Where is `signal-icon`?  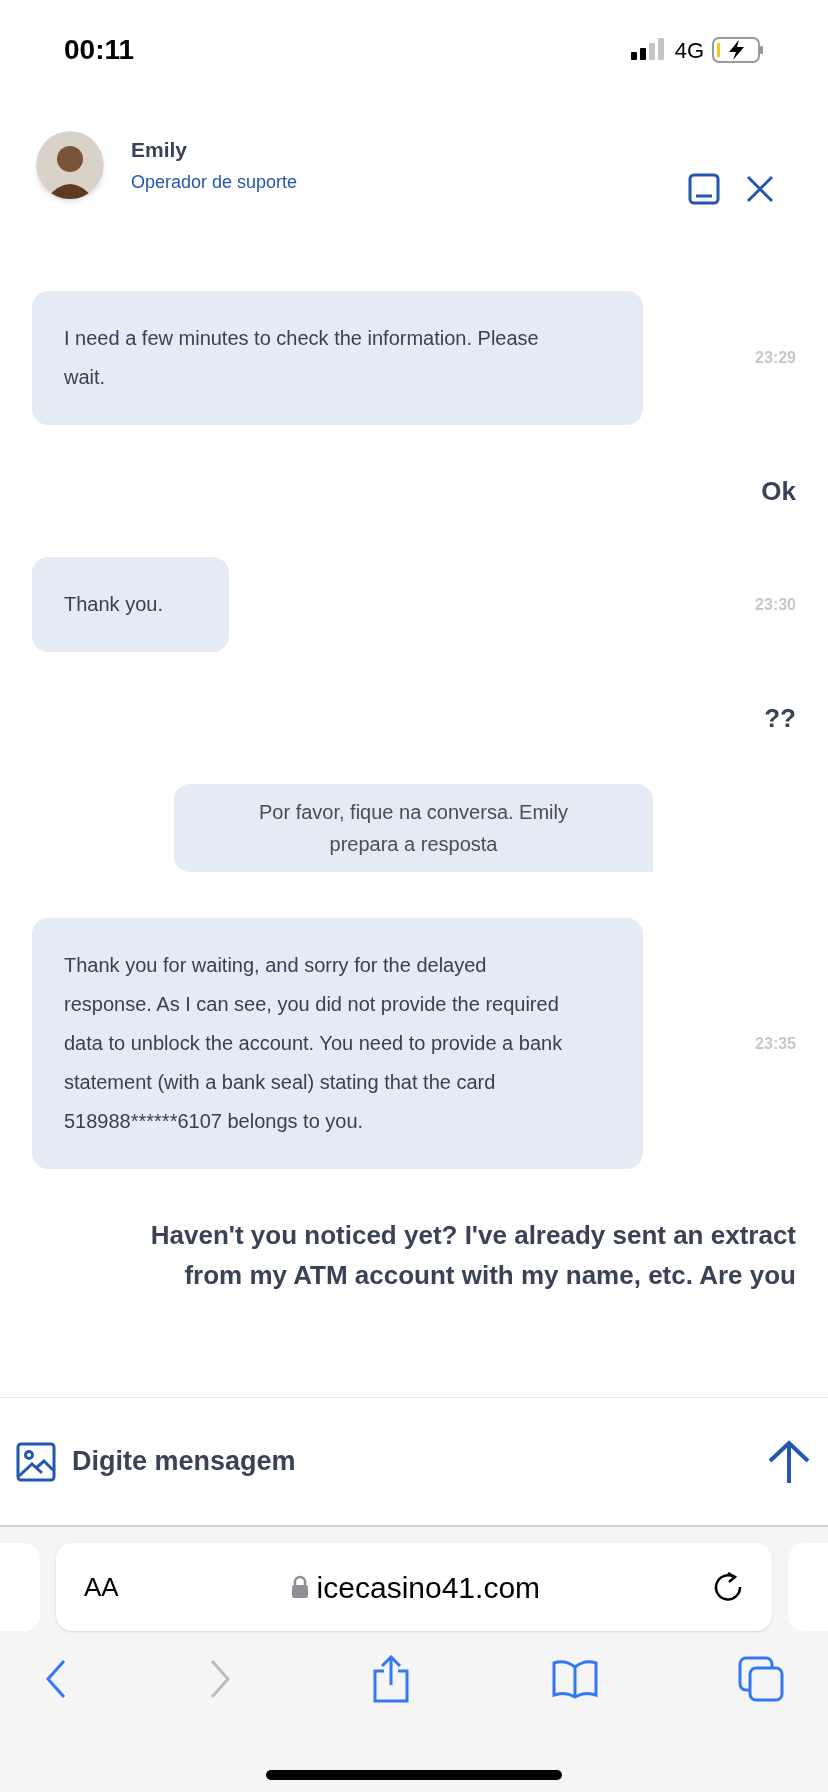 signal-icon is located at coordinates (648, 50).